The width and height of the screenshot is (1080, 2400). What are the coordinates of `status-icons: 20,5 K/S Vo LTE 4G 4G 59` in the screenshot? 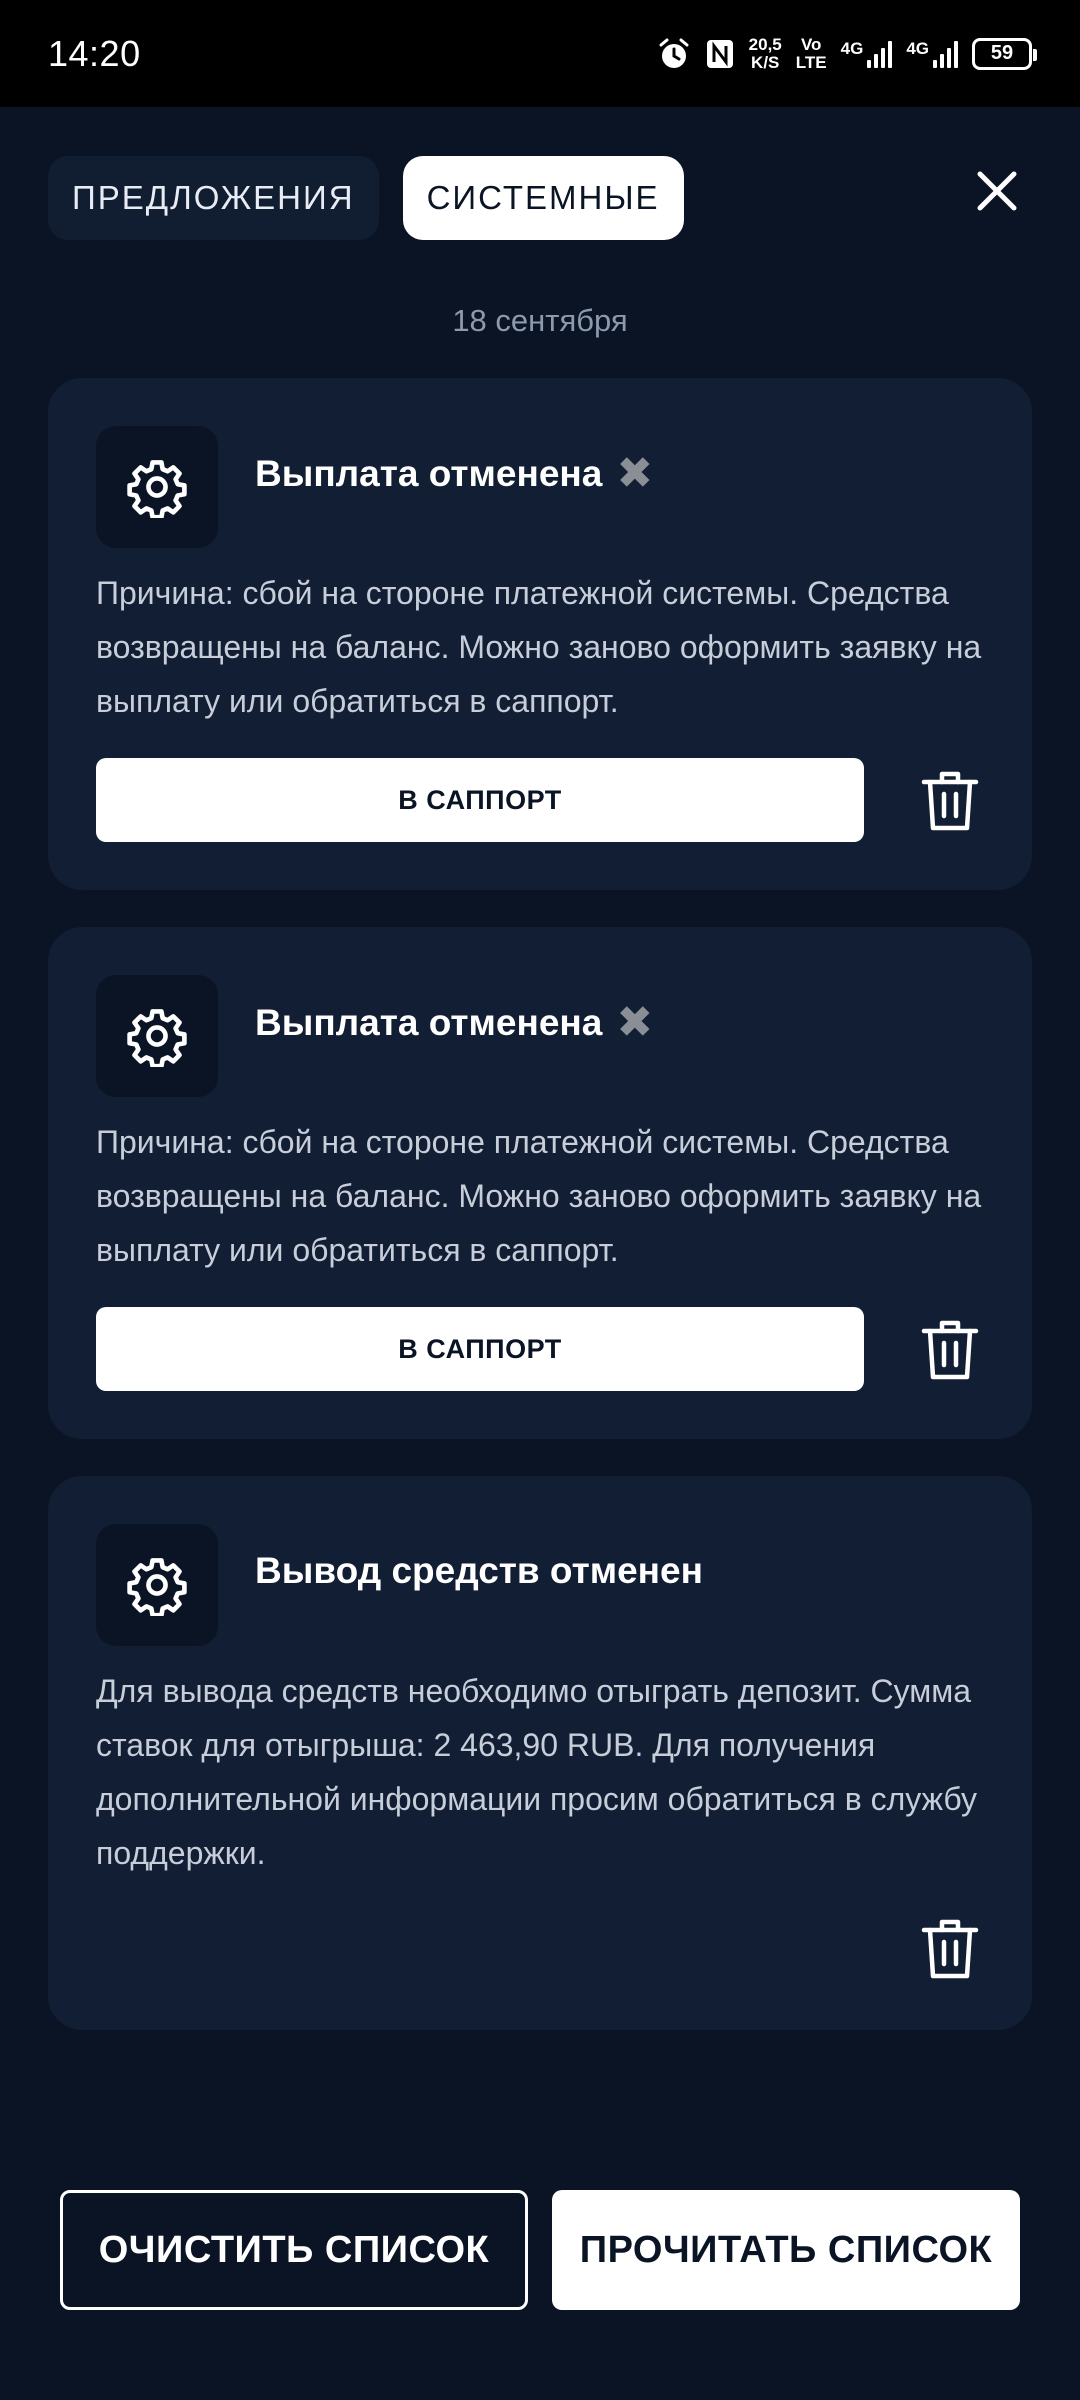 It's located at (847, 53).